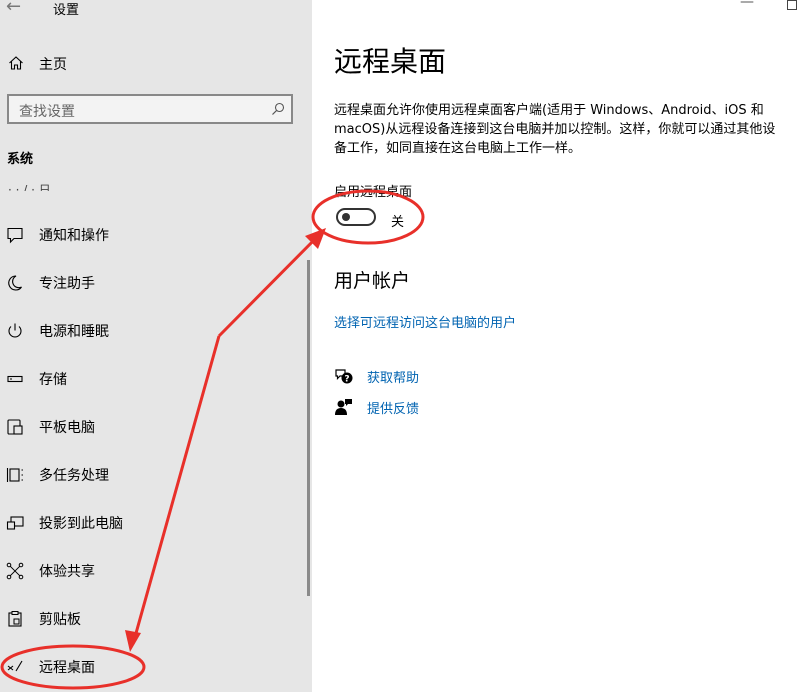 The width and height of the screenshot is (810, 692). I want to click on focus-assist-icon, so click(15, 283).